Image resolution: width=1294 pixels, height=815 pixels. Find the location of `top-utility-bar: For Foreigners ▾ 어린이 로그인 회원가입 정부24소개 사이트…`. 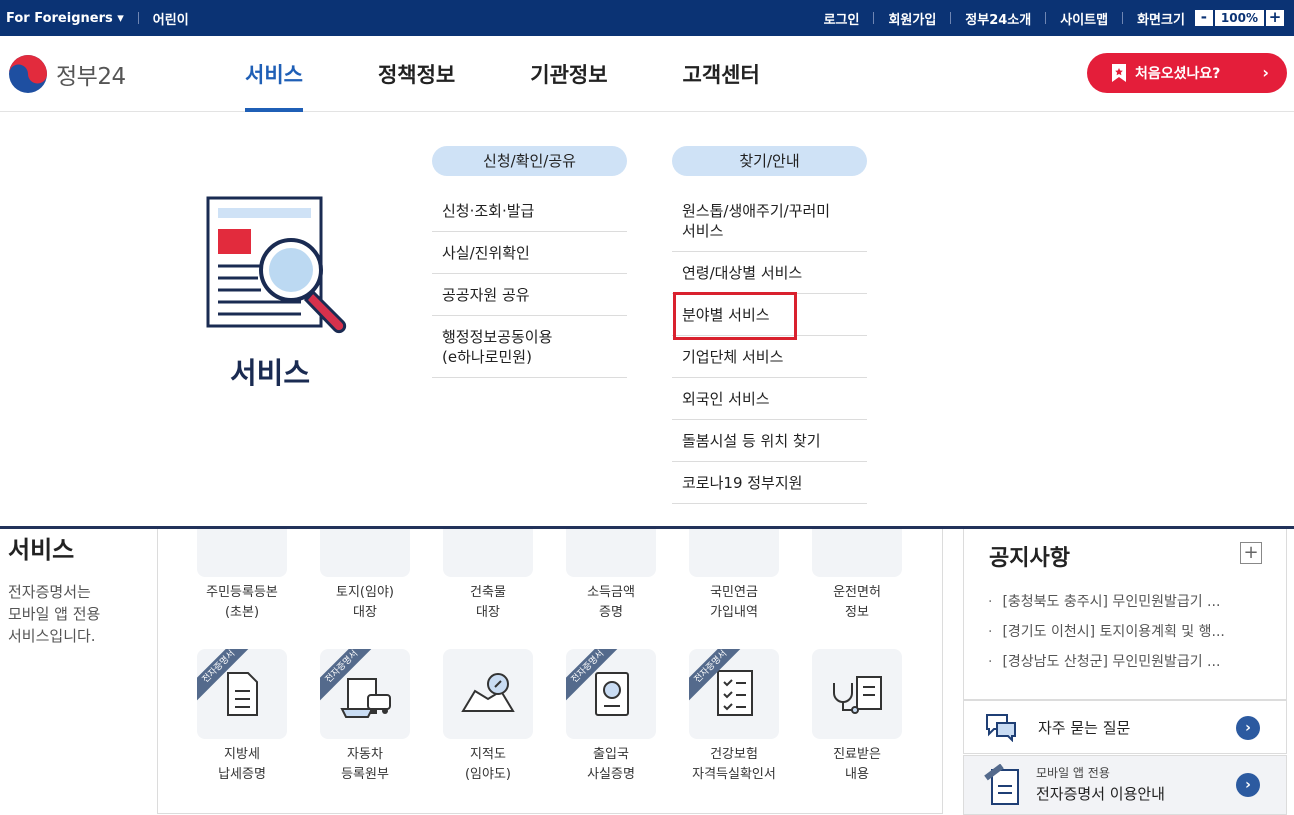

top-utility-bar: For Foreigners ▾ 어린이 로그인 회원가입 정부24소개 사이트… is located at coordinates (647, 18).